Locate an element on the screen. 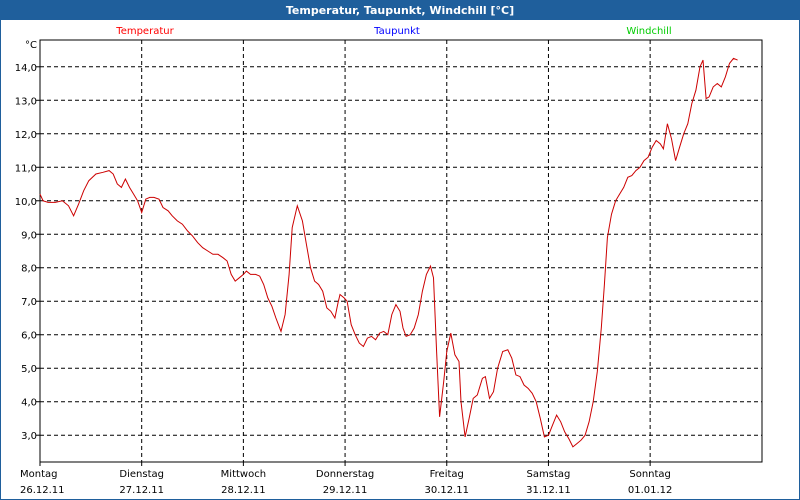 This screenshot has width=800, height=500. y-tick-label: 6,0 is located at coordinates (29, 336).